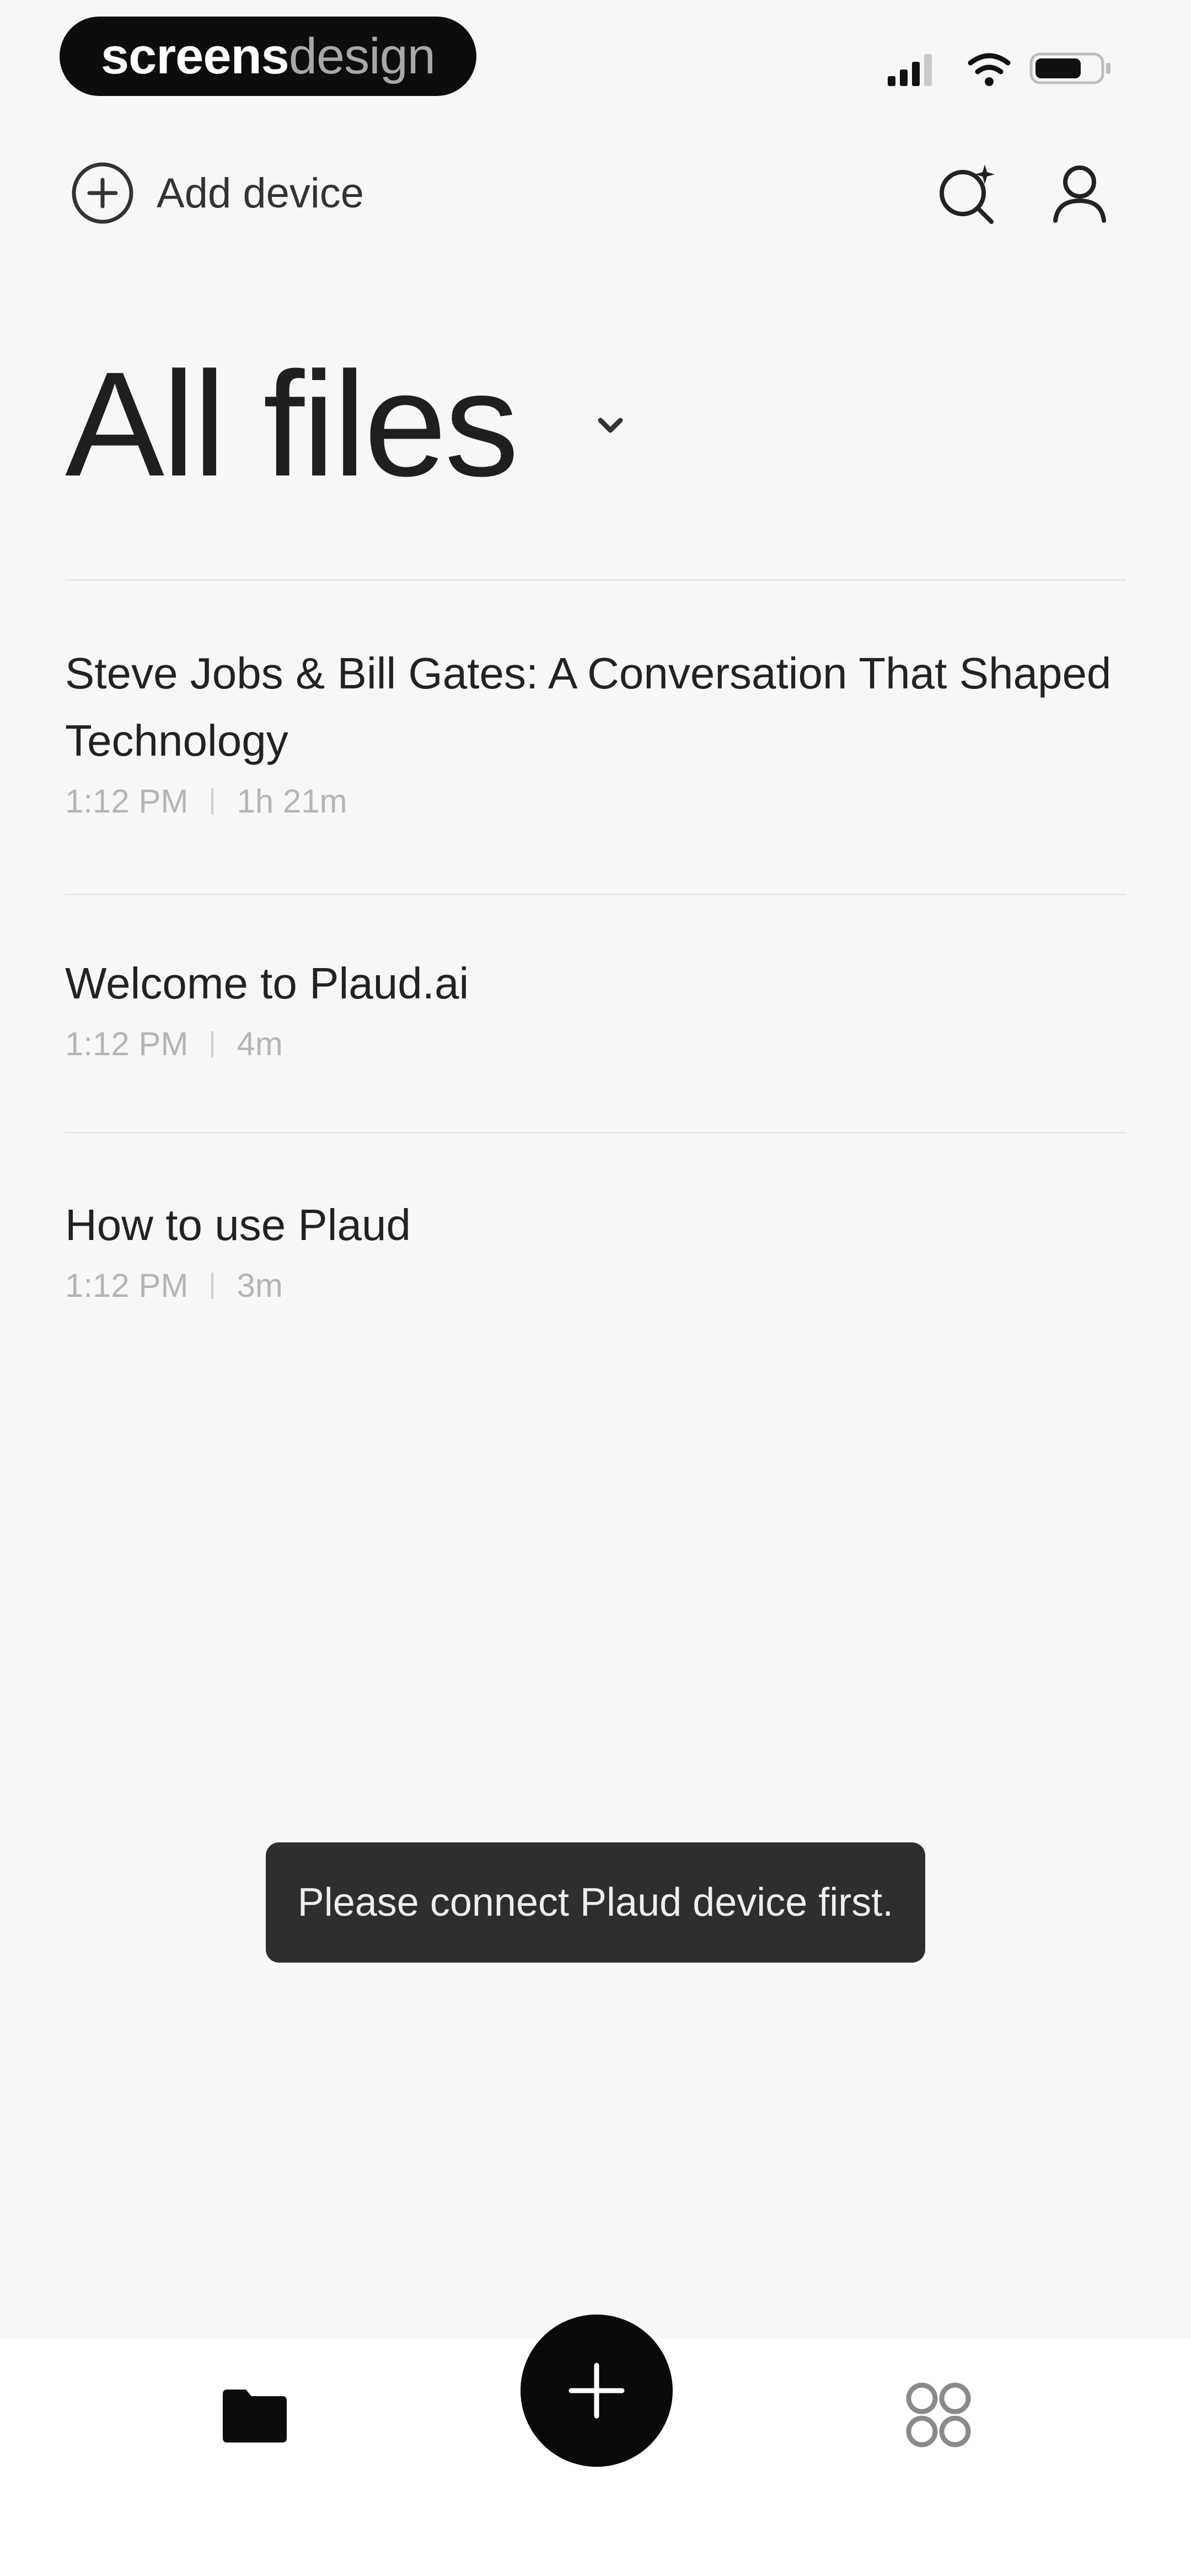 The width and height of the screenshot is (1191, 2576). I want to click on status-icons, so click(999, 69).